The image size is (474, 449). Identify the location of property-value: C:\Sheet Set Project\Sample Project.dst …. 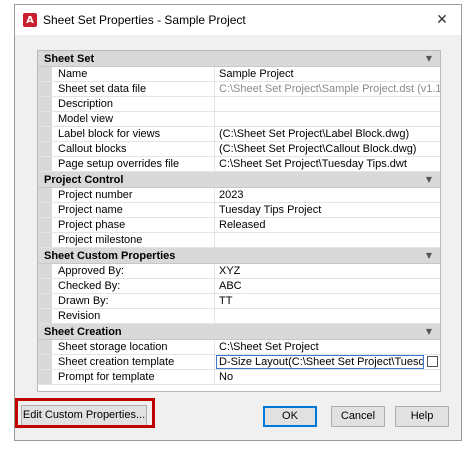
(327, 89).